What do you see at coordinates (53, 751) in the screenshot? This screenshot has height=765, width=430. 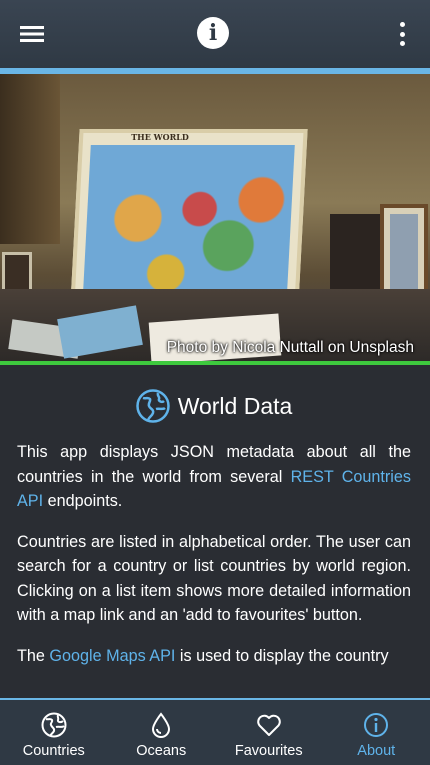 I see `tab-label: Countries` at bounding box center [53, 751].